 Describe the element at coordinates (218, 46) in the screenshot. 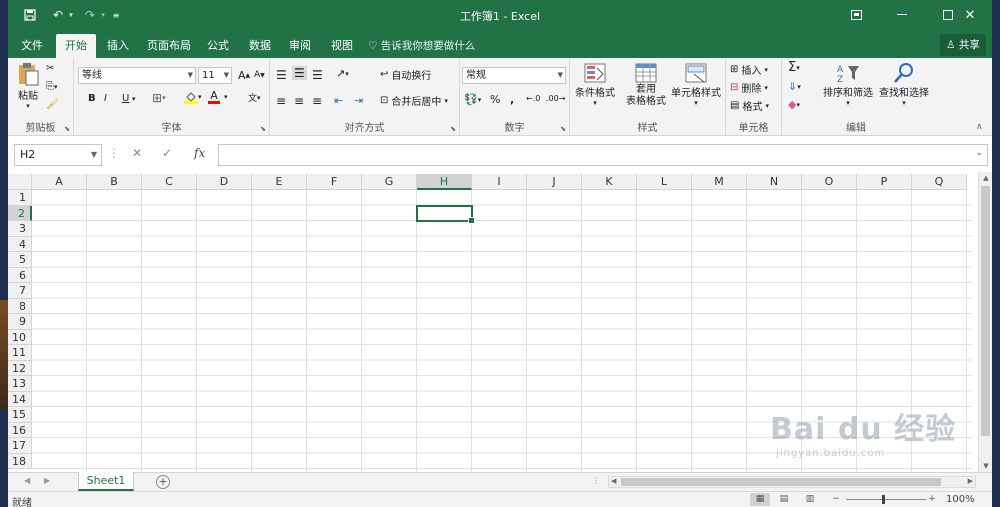

I see `tab-formulas: 公式` at that location.